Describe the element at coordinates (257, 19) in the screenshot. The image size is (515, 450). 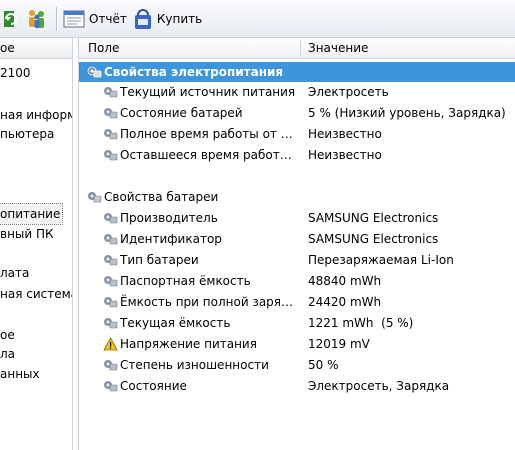
I see `toolbar: Отчёт Купить` at that location.